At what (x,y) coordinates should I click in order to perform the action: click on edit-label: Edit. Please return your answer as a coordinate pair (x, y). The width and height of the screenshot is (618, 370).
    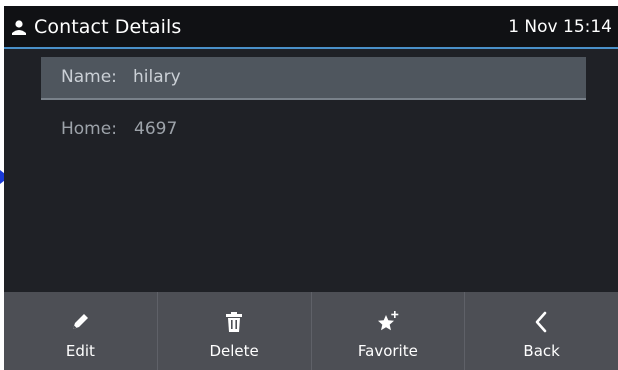
    Looking at the image, I should click on (80, 351).